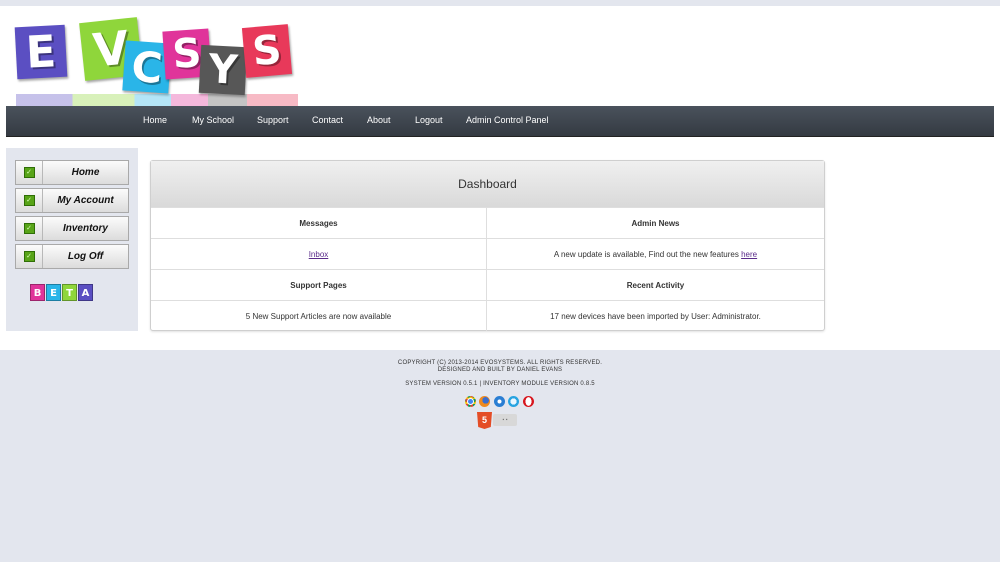  I want to click on nav-home: Home, so click(155, 121).